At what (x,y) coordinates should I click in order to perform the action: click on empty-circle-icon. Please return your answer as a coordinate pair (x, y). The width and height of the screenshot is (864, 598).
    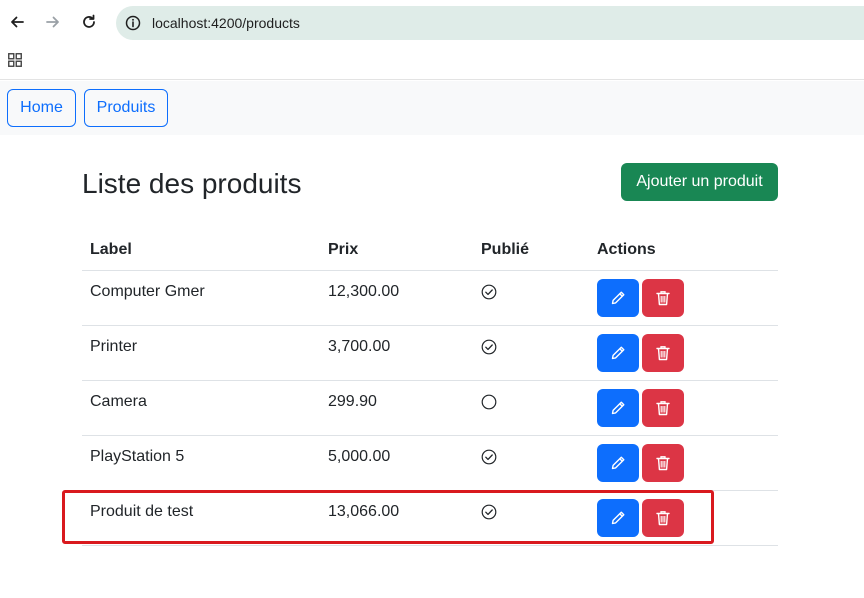
    Looking at the image, I should click on (489, 401).